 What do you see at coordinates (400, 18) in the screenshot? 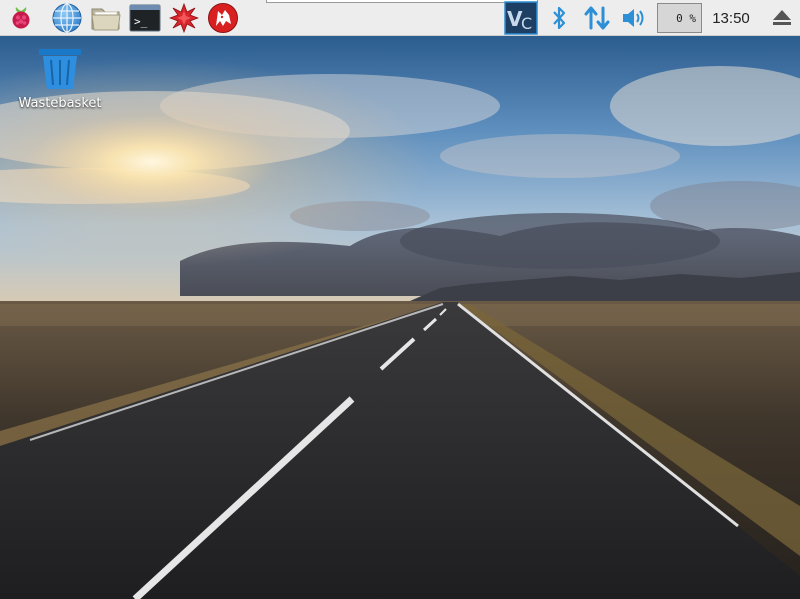
I see `taskbar: >_ V C 0 % 13:50` at bounding box center [400, 18].